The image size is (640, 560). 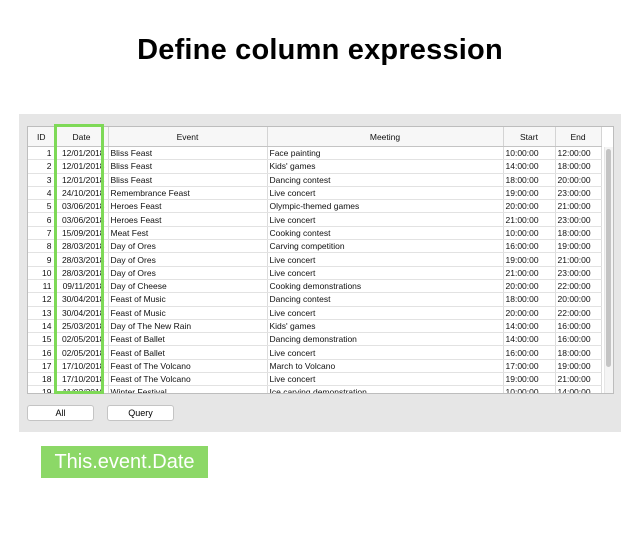 What do you see at coordinates (188, 193) in the screenshot?
I see `cell-event: Remembrance Feast` at bounding box center [188, 193].